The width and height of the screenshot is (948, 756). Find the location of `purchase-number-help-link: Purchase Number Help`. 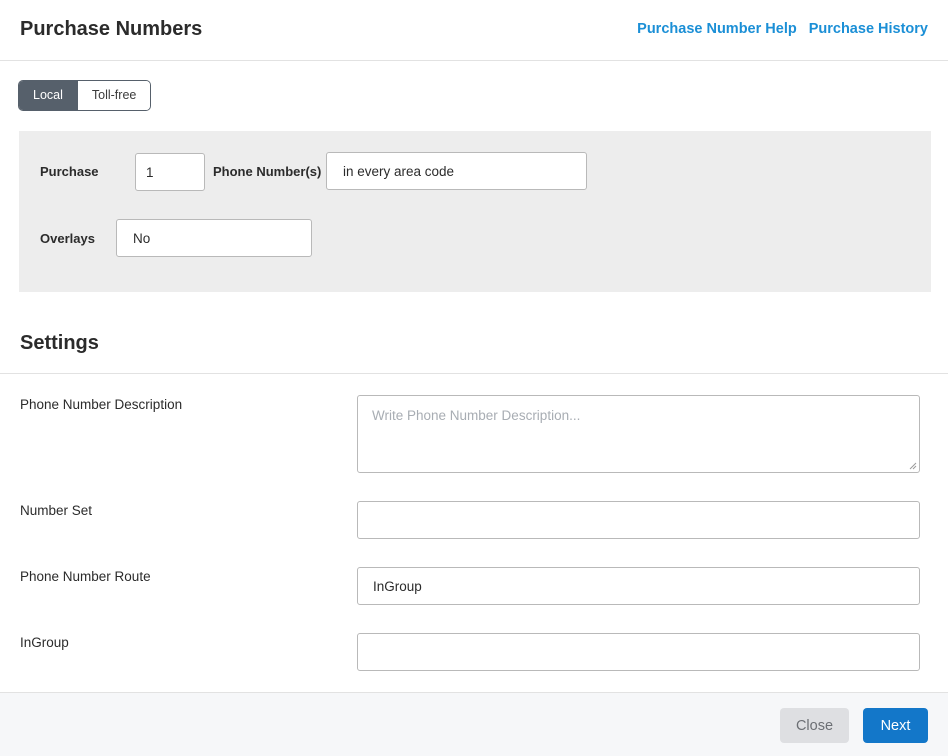

purchase-number-help-link: Purchase Number Help is located at coordinates (717, 29).